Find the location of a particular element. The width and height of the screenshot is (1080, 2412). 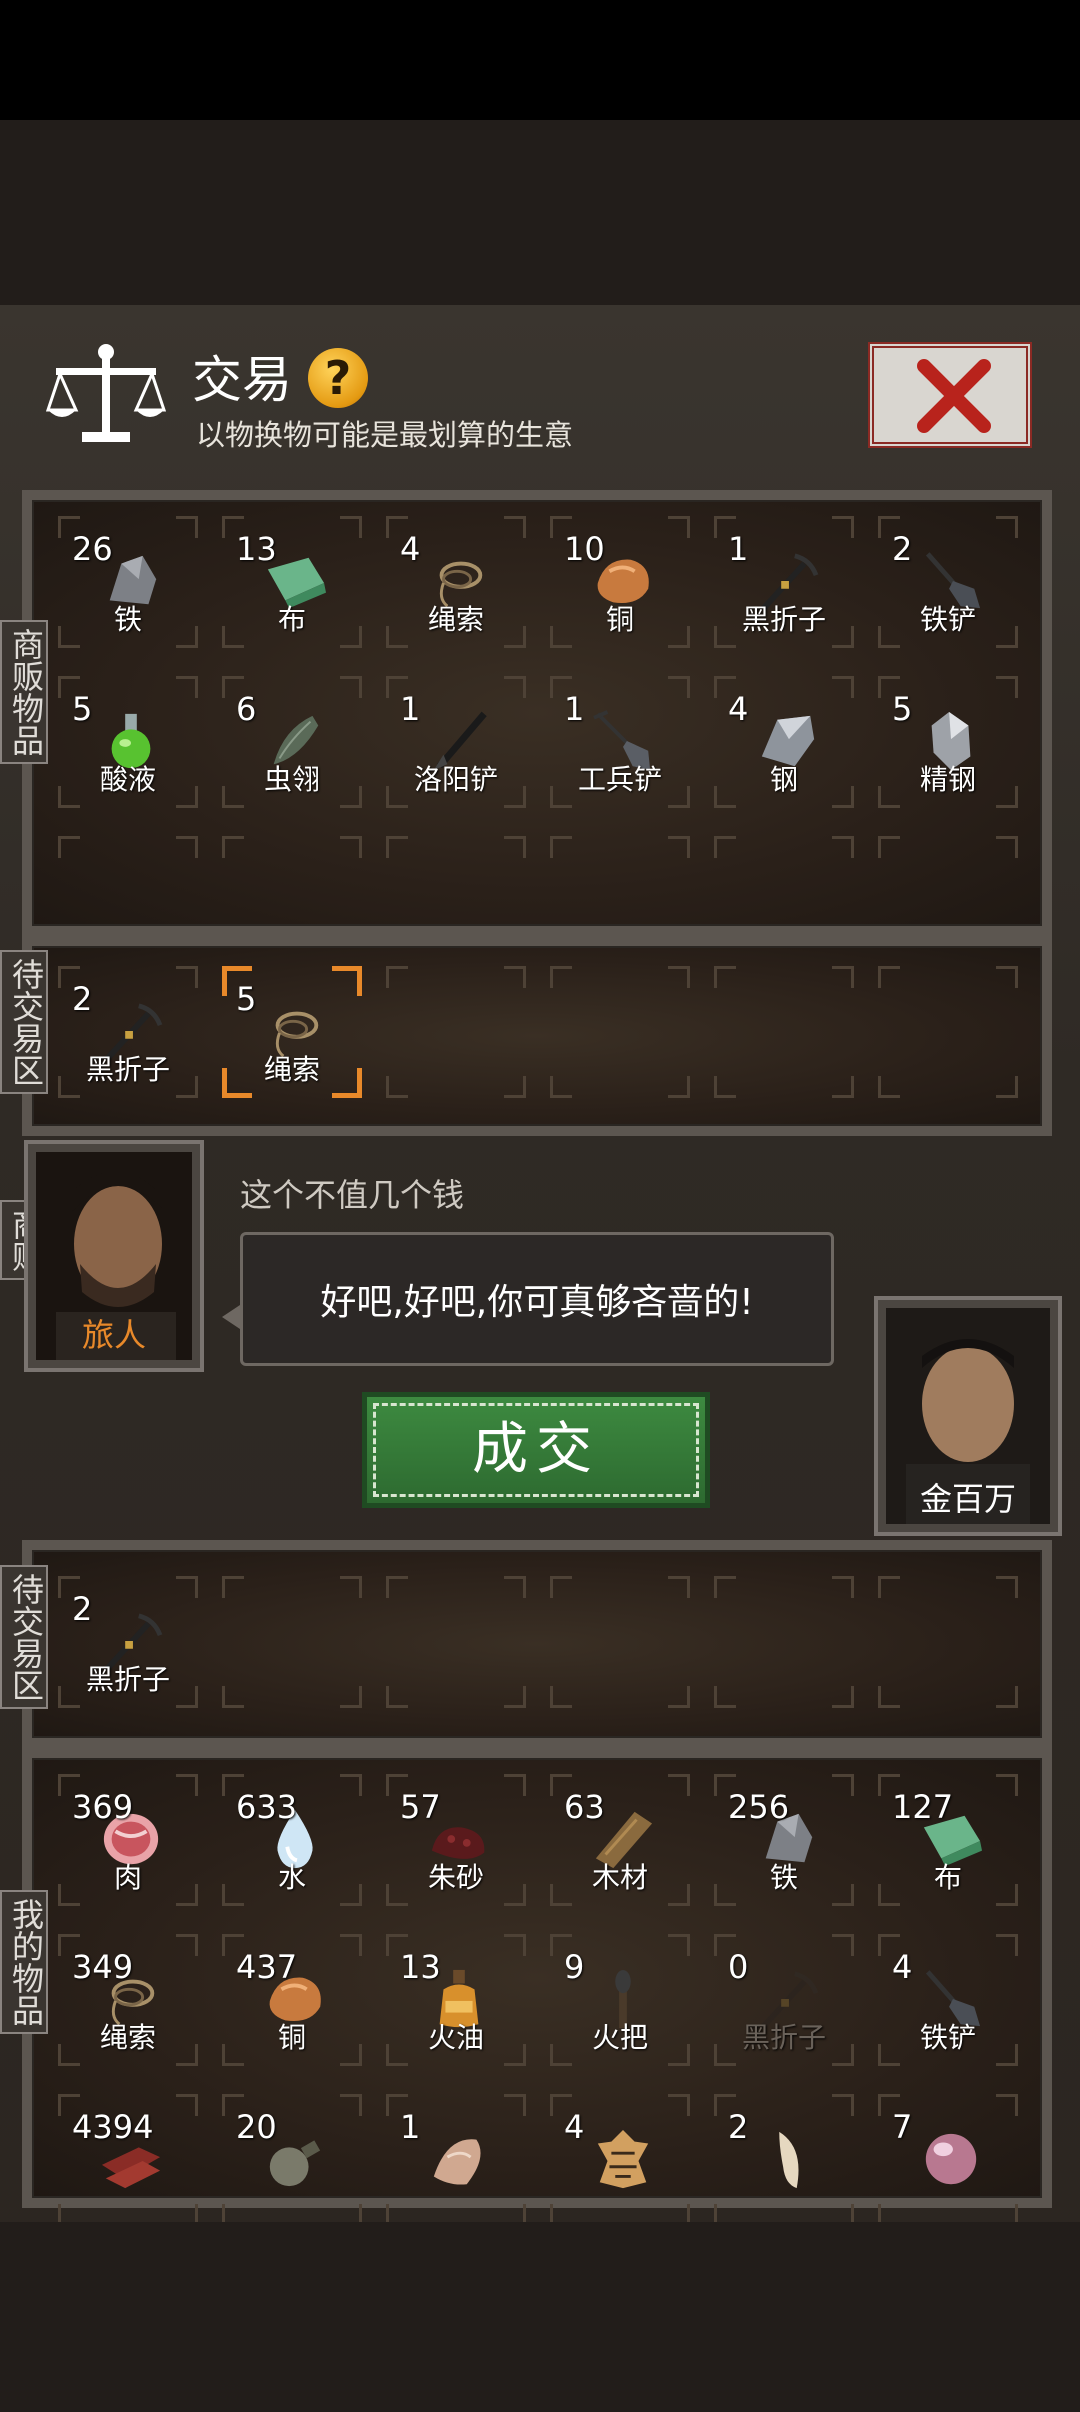

my-item-slot: 437 铜 is located at coordinates (292, 2000).